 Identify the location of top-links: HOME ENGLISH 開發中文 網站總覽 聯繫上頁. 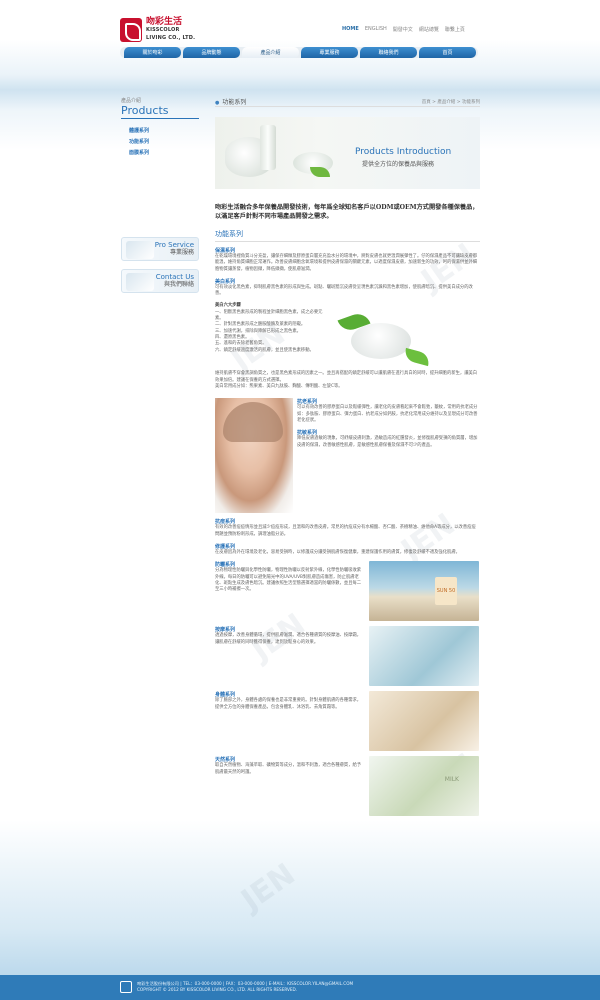
(403, 29).